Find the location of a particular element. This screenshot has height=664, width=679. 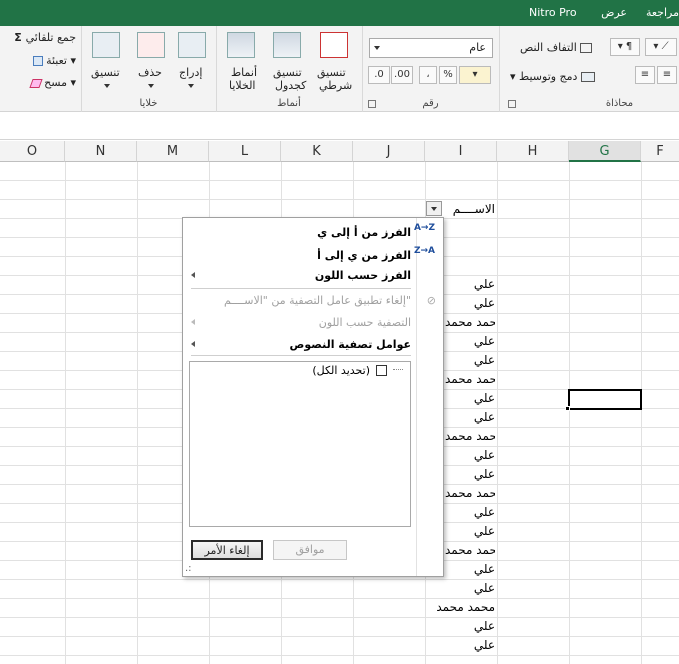

header-cell-name: الاســــم is located at coordinates (474, 209).